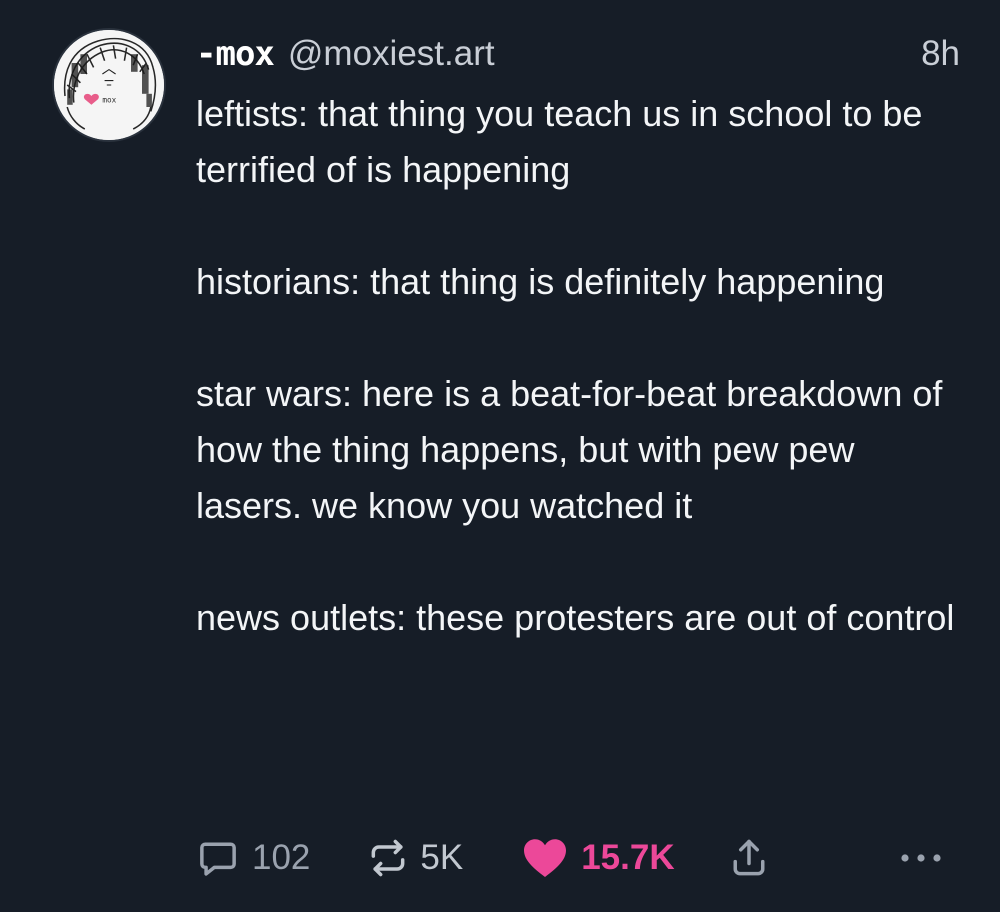 The height and width of the screenshot is (912, 1000). I want to click on post-actions: 102 5K 15.7K, so click(571, 858).